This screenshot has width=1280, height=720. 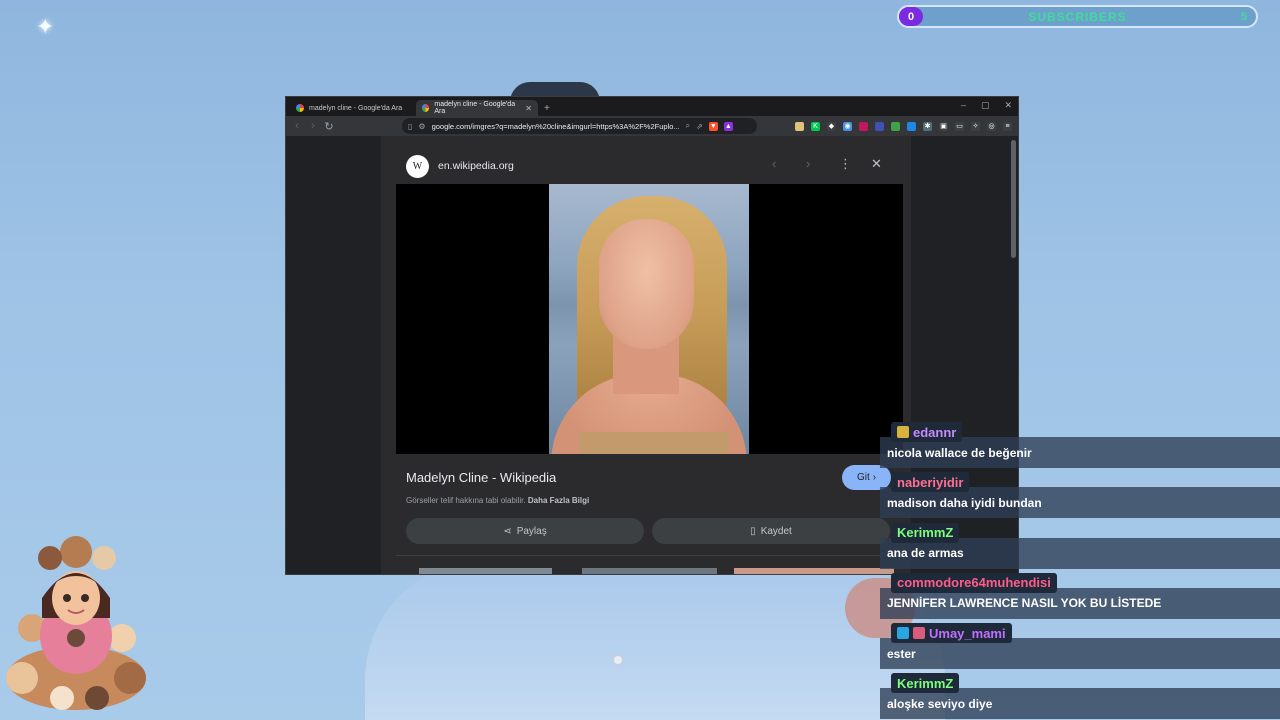 What do you see at coordinates (713, 126) in the screenshot?
I see `brave-shield-icon: ▼` at bounding box center [713, 126].